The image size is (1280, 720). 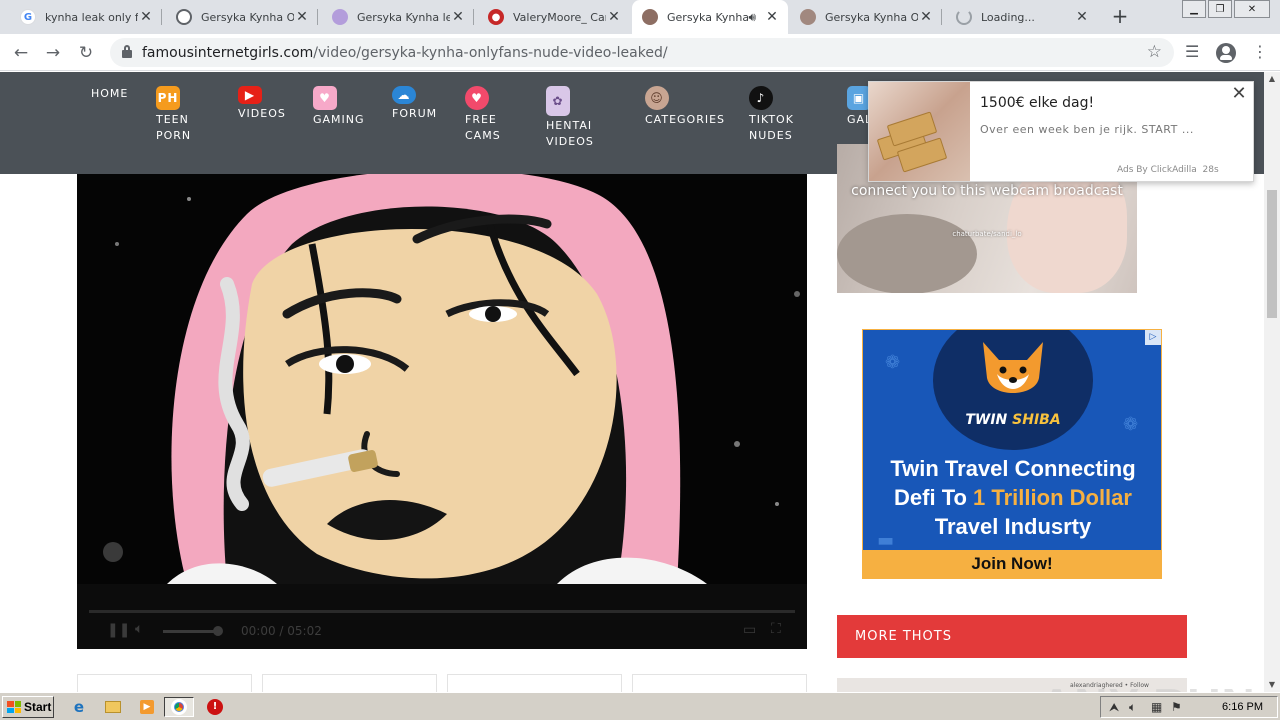 I want to click on fullscreen-icon: ⛶, so click(x=776, y=629).